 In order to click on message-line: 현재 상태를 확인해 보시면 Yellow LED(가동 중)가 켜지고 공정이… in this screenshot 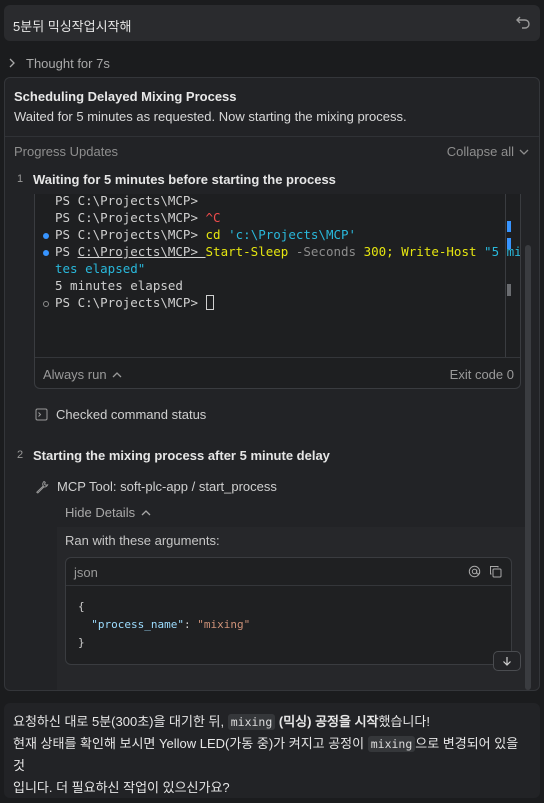, I will do `click(266, 754)`.